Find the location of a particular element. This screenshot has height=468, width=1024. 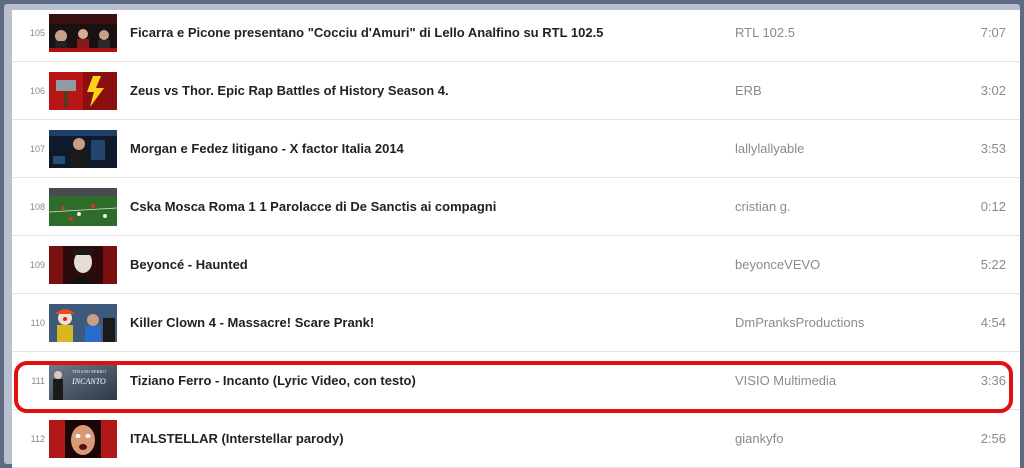

item-index: 105 is located at coordinates (37, 33).